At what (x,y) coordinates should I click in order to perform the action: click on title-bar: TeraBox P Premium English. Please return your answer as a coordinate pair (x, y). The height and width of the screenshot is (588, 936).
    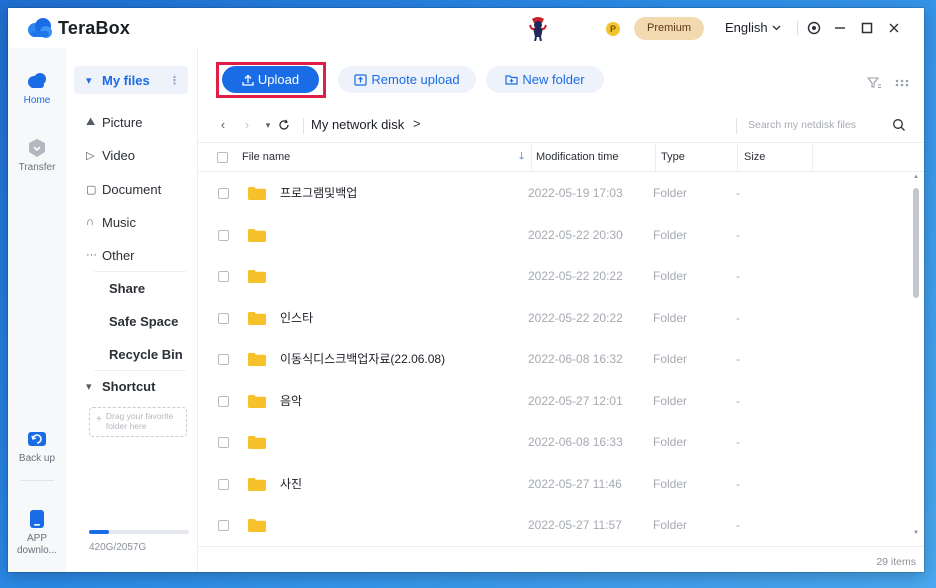
    Looking at the image, I should click on (466, 28).